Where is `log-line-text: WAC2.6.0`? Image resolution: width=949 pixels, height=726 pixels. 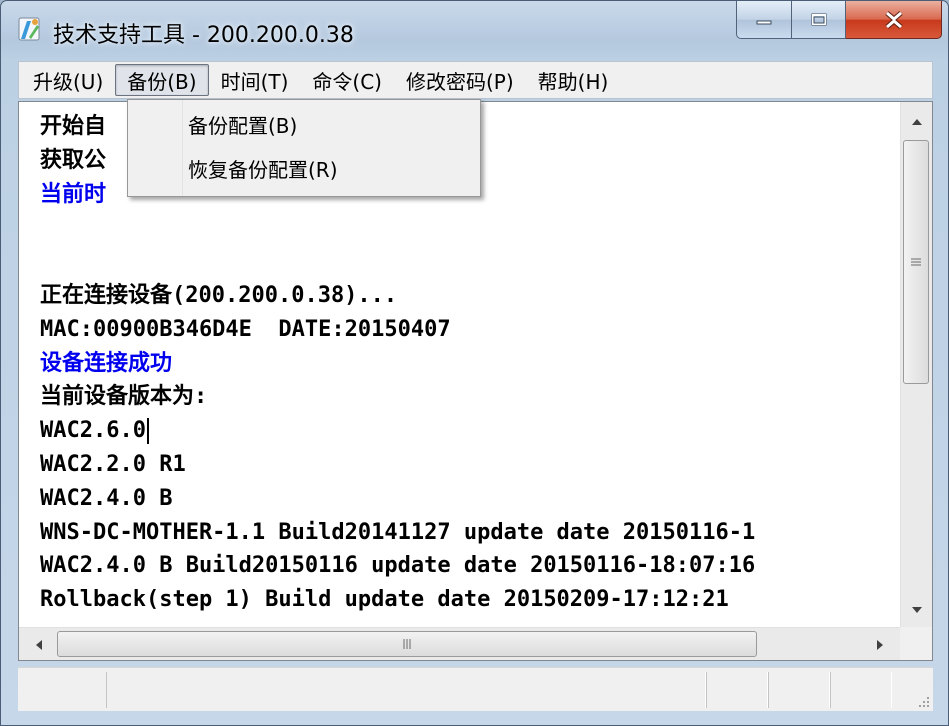 log-line-text: WAC2.6.0 is located at coordinates (93, 431).